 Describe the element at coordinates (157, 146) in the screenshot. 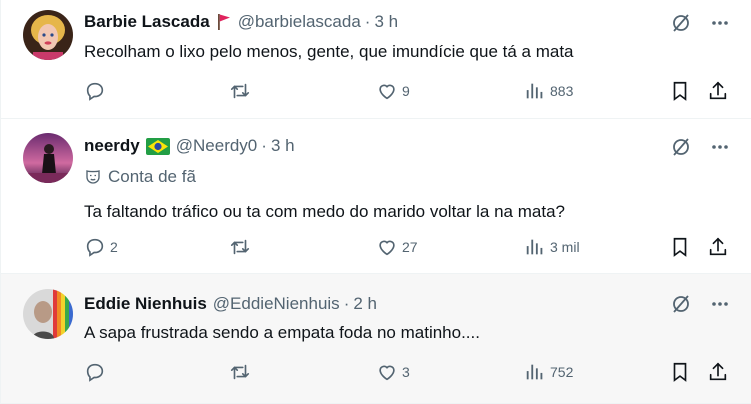

I see `brazil-flag-icon` at that location.